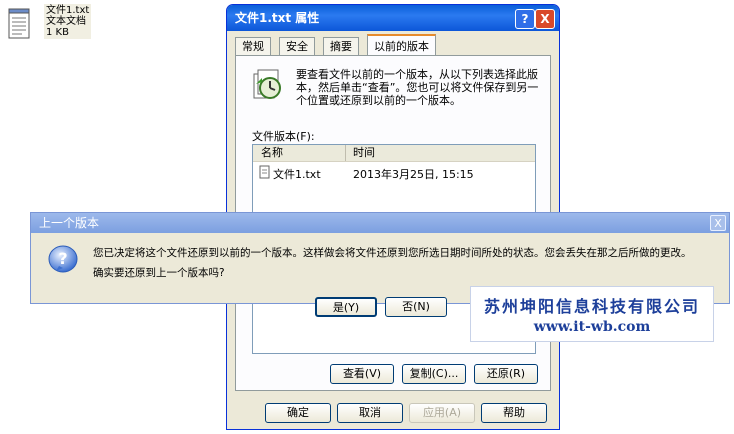  What do you see at coordinates (506, 374) in the screenshot?
I see `restore-button: 还原(R)` at bounding box center [506, 374].